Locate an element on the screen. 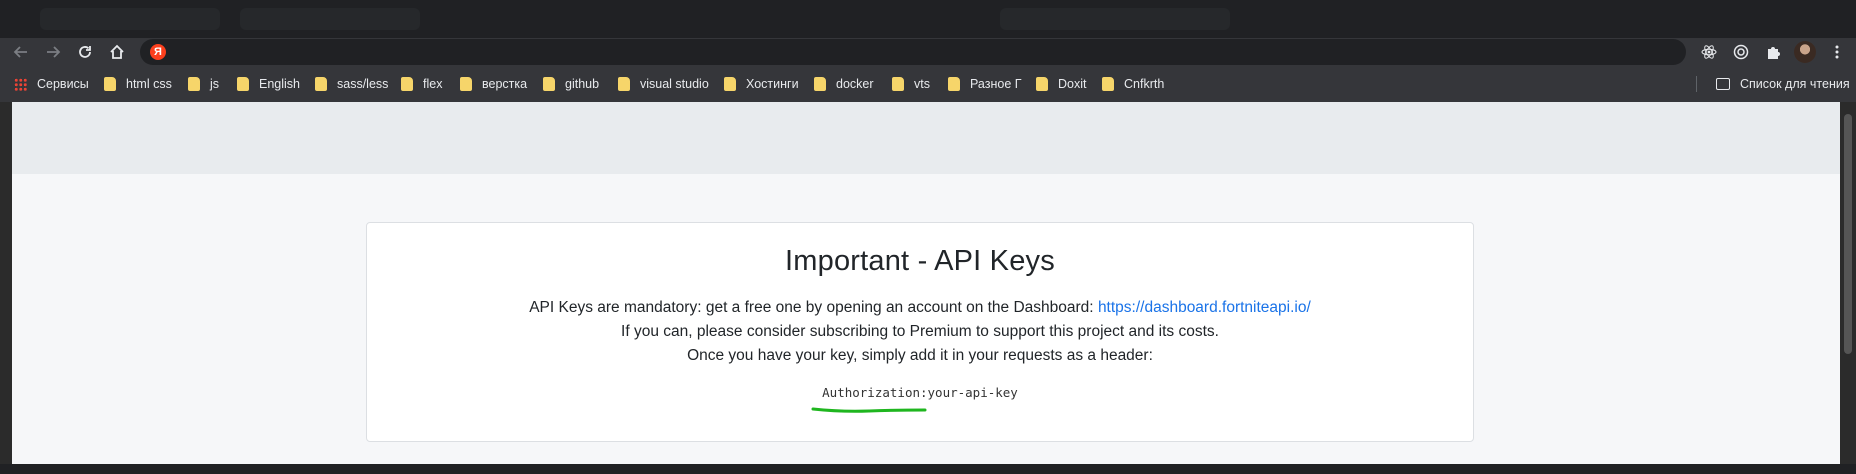 This screenshot has height=474, width=1856. bookmark-apps: Сервисы is located at coordinates (51, 84).